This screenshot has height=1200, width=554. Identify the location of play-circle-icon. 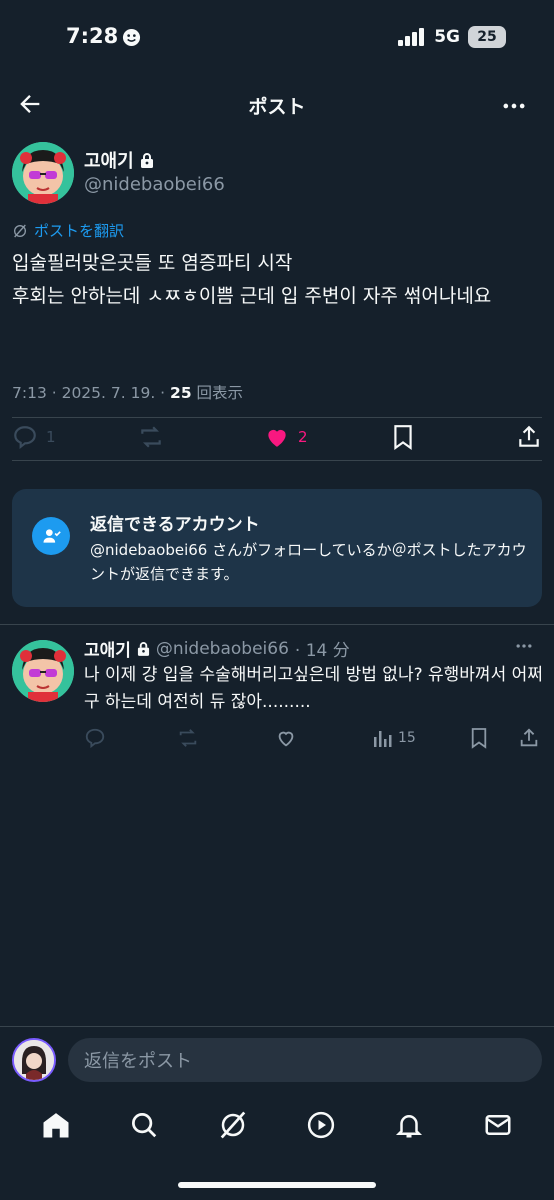
(321, 1125).